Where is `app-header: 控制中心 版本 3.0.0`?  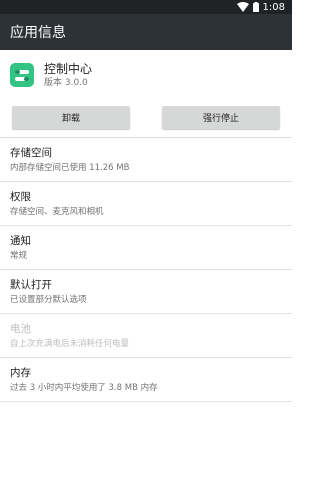
app-header: 控制中心 版本 3.0.0 is located at coordinates (146, 75).